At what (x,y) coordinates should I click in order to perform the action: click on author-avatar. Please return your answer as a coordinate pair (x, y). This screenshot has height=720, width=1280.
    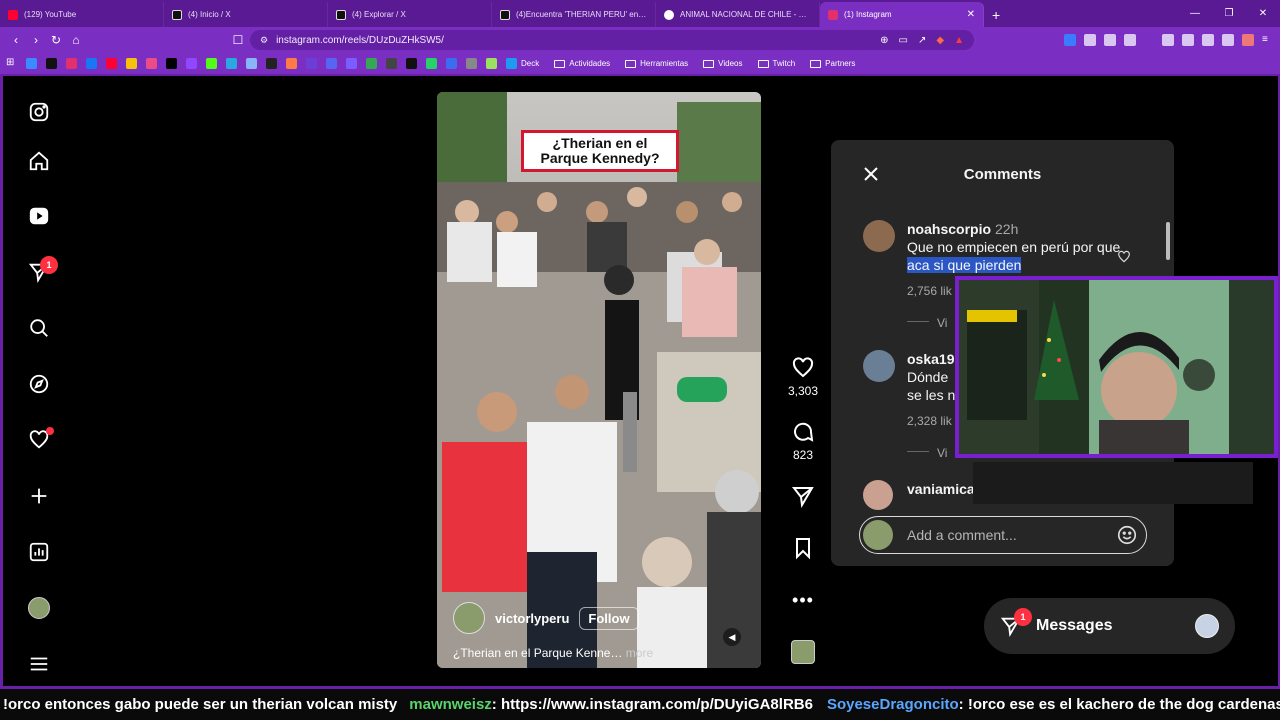
    Looking at the image, I should click on (469, 618).